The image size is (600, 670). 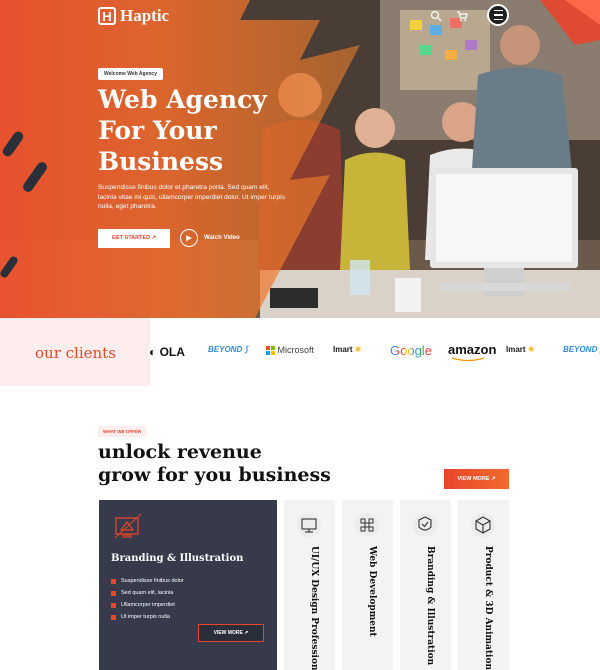 I want to click on watch-video-link: ▶ Watch Video, so click(x=210, y=238).